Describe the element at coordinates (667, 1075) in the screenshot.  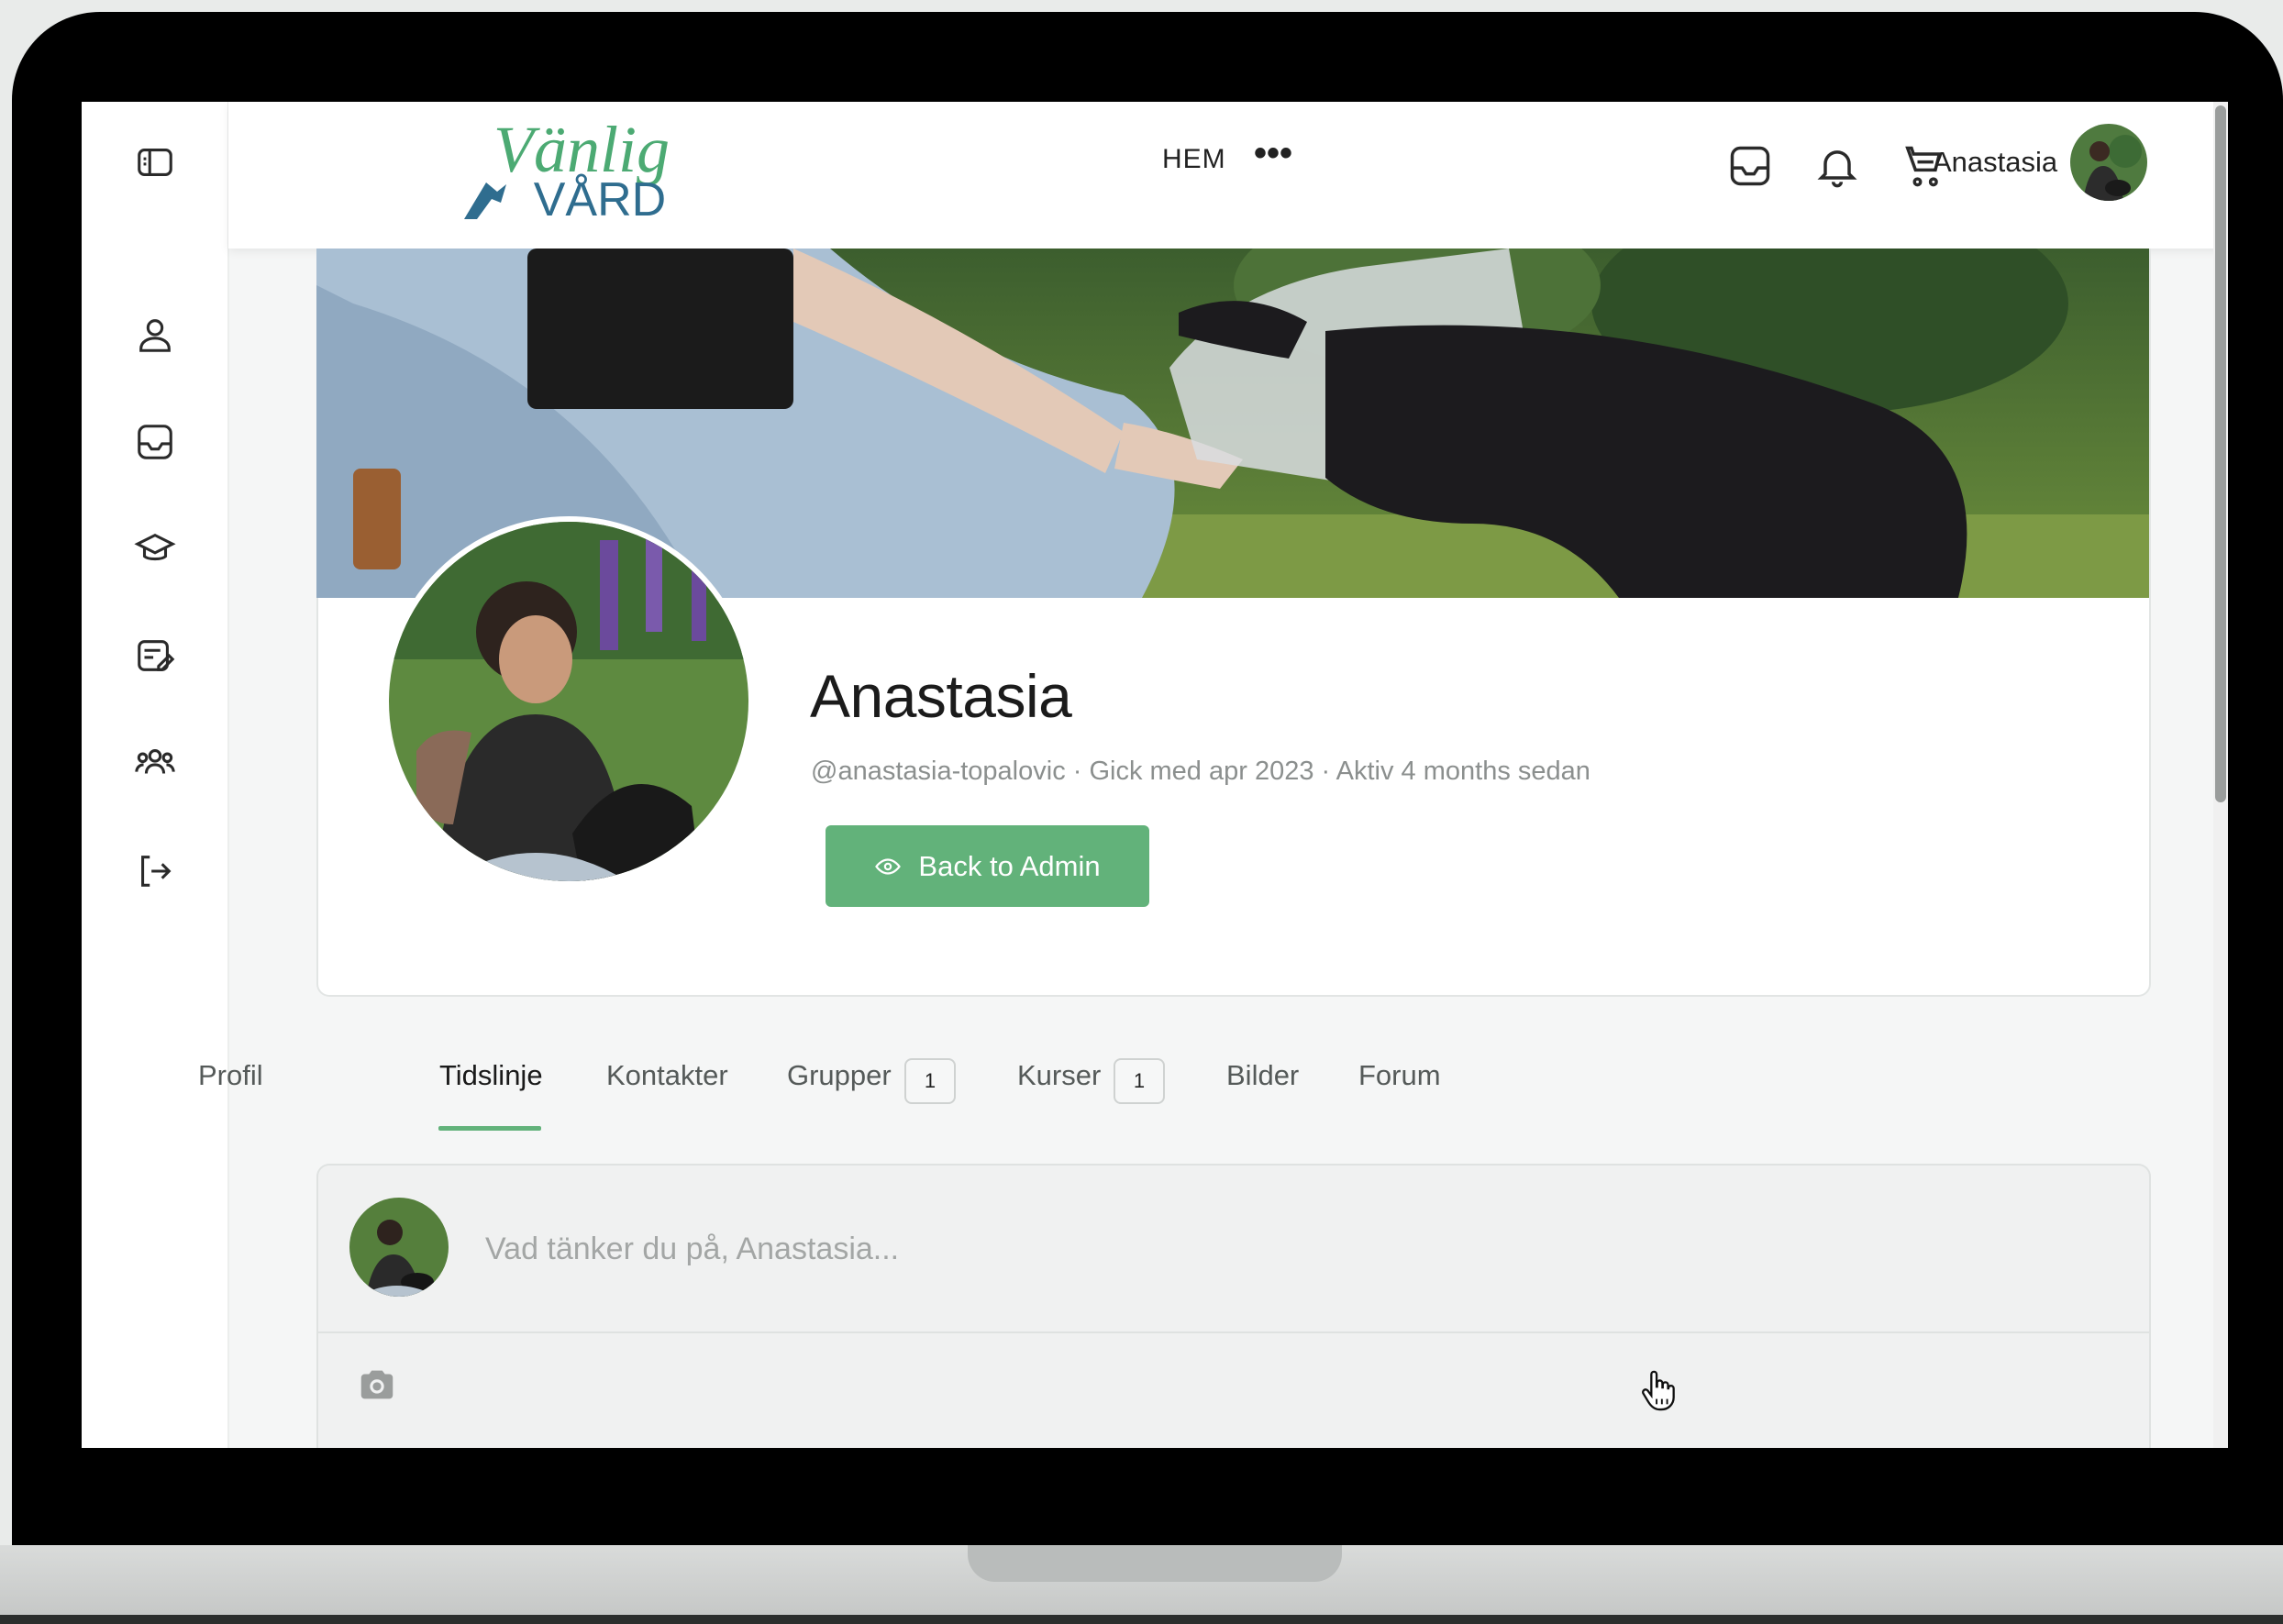
I see `tab-kontakter: Kontakter` at that location.